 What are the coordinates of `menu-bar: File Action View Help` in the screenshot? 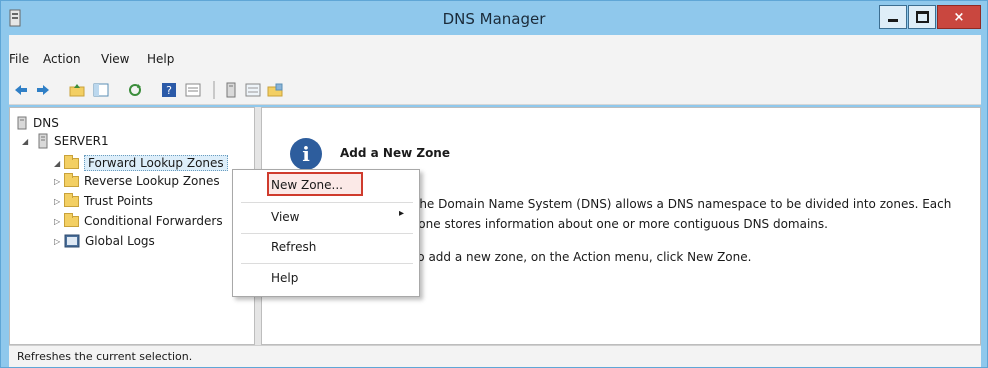 It's located at (495, 55).